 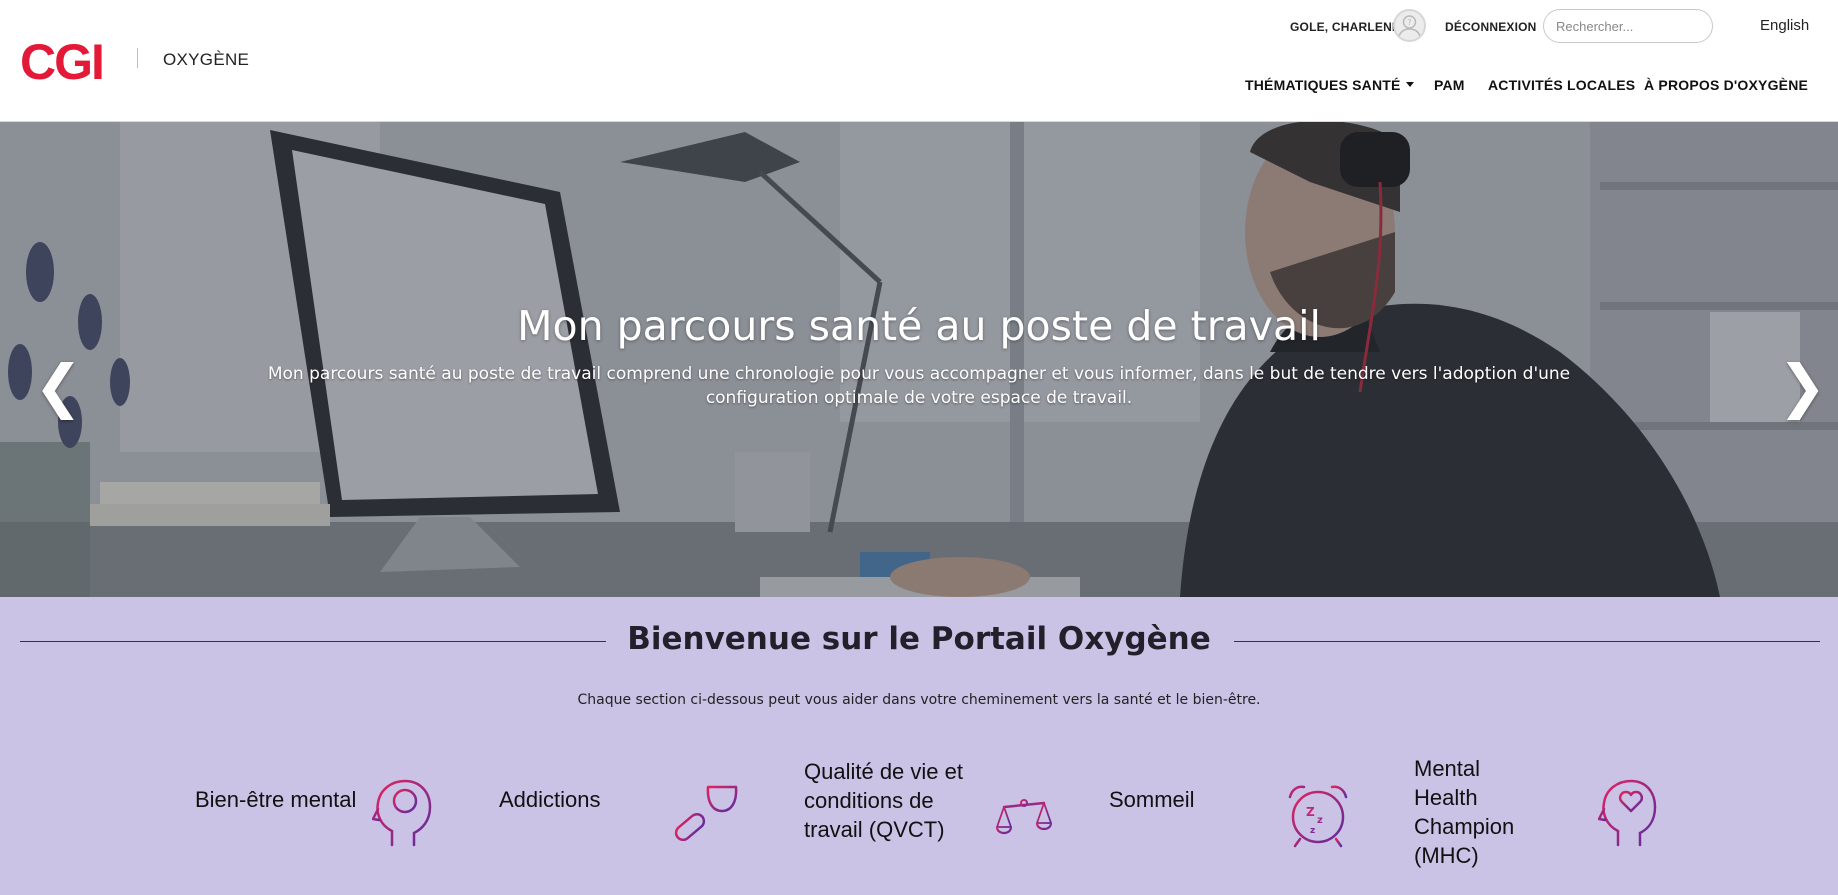 I want to click on category-sommeil: Sommeil, so click(x=1152, y=799).